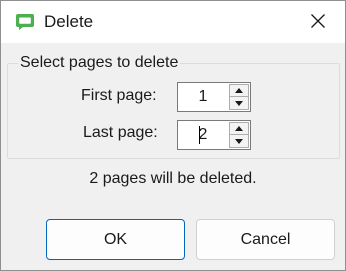  I want to click on close-icon, so click(318, 23).